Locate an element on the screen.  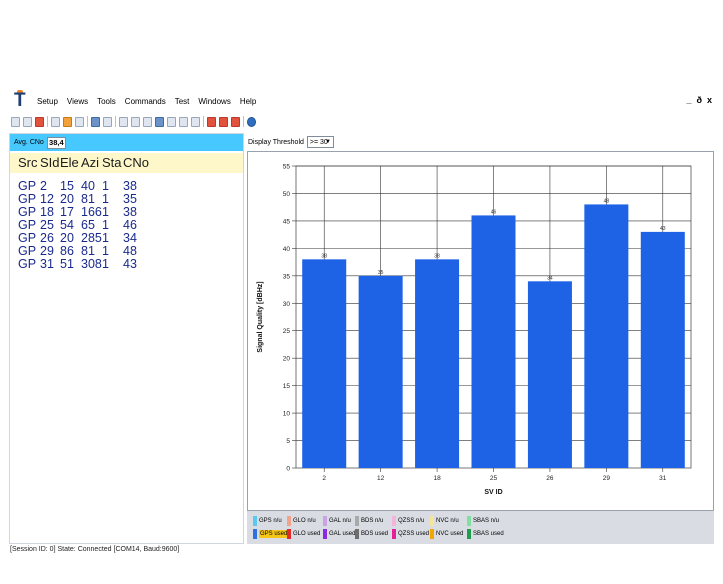
y-tick-label: 10 is located at coordinates (287, 414).